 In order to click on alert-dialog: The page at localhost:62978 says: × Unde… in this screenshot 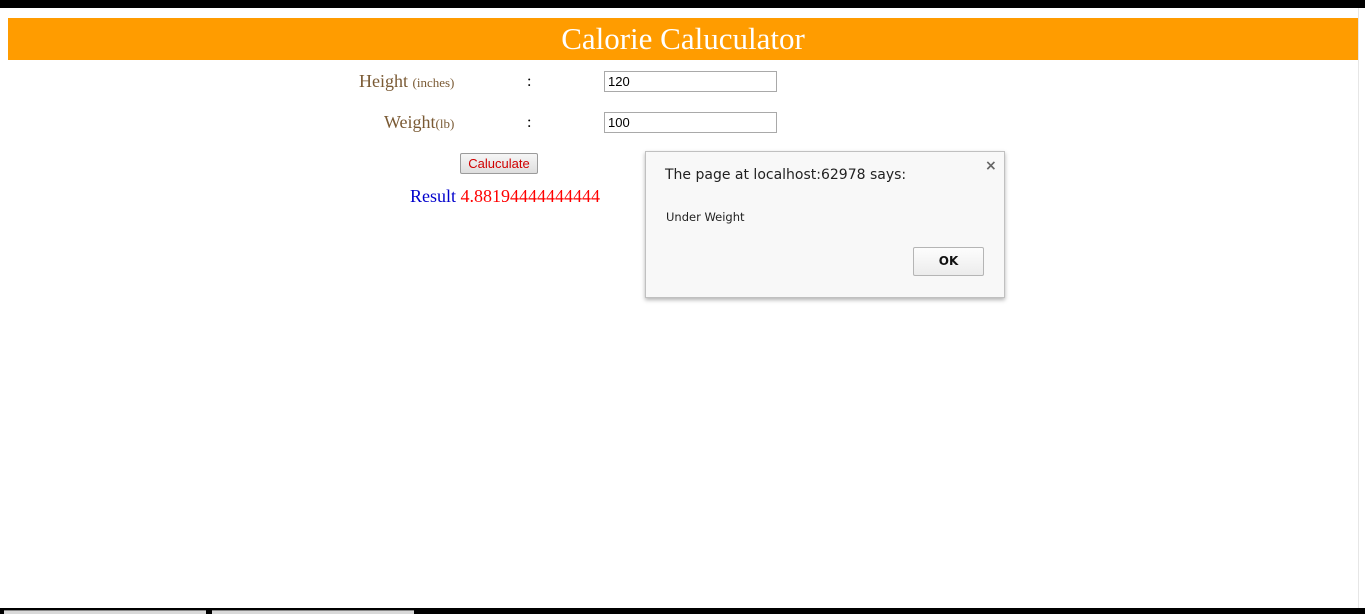, I will do `click(825, 224)`.